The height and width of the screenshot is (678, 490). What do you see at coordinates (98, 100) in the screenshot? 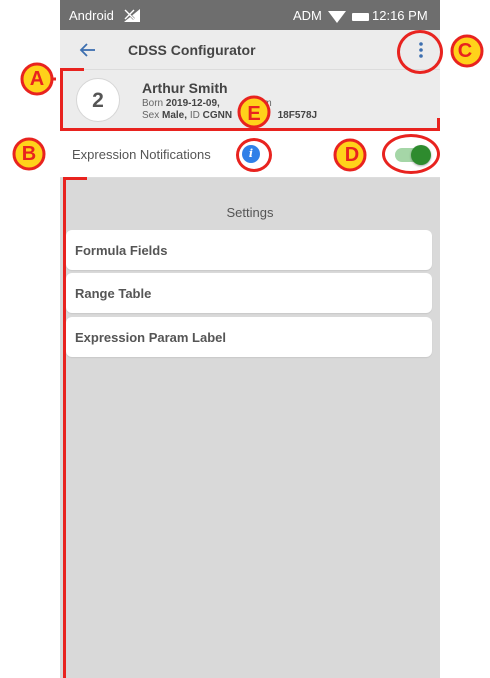
I see `bed-number-badge: 2` at bounding box center [98, 100].